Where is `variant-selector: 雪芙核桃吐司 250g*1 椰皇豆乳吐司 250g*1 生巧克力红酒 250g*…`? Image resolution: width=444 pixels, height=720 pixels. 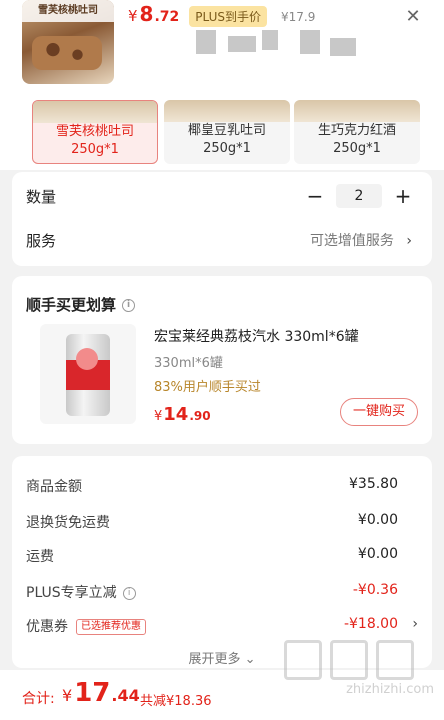 variant-selector: 雪芙核桃吐司 250g*1 椰皇豆乳吐司 250g*1 生巧克力红酒 250g*… is located at coordinates (222, 135).